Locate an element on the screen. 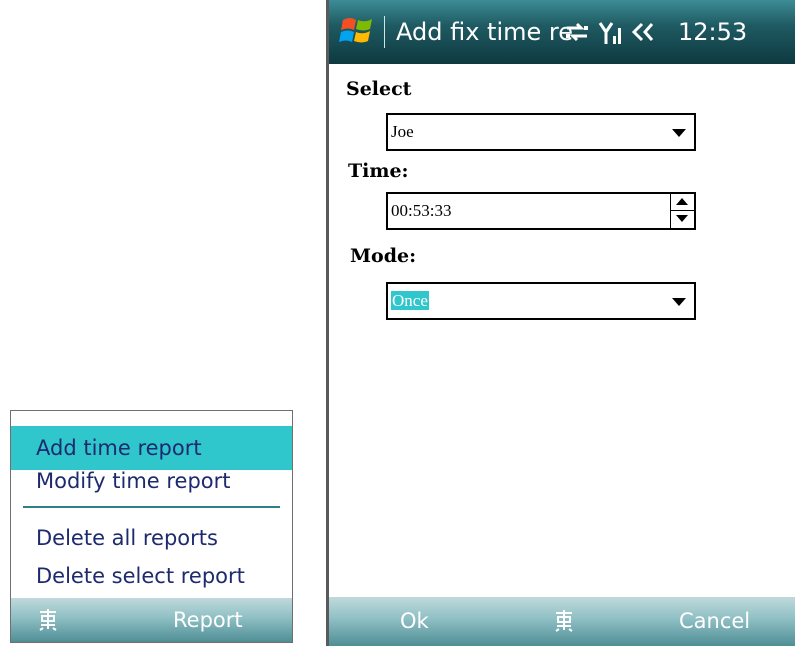 The image size is (795, 646). time-label: Time: is located at coordinates (378, 171).